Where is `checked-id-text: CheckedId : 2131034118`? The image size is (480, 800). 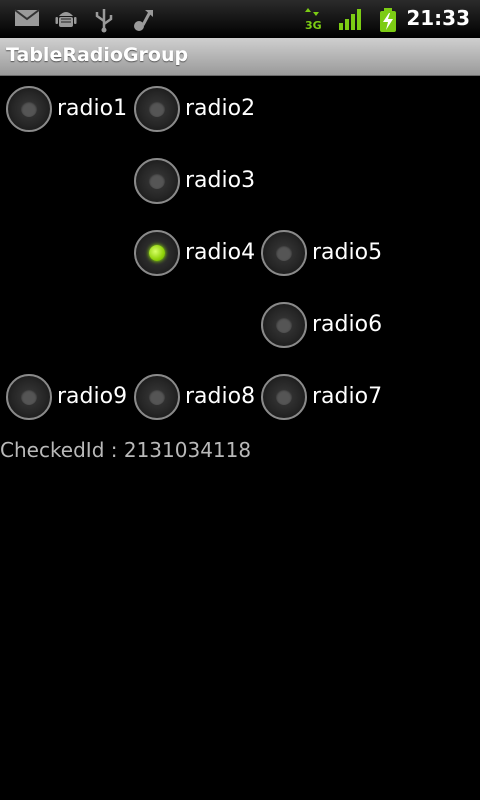 checked-id-text: CheckedId : 2131034118 is located at coordinates (126, 450).